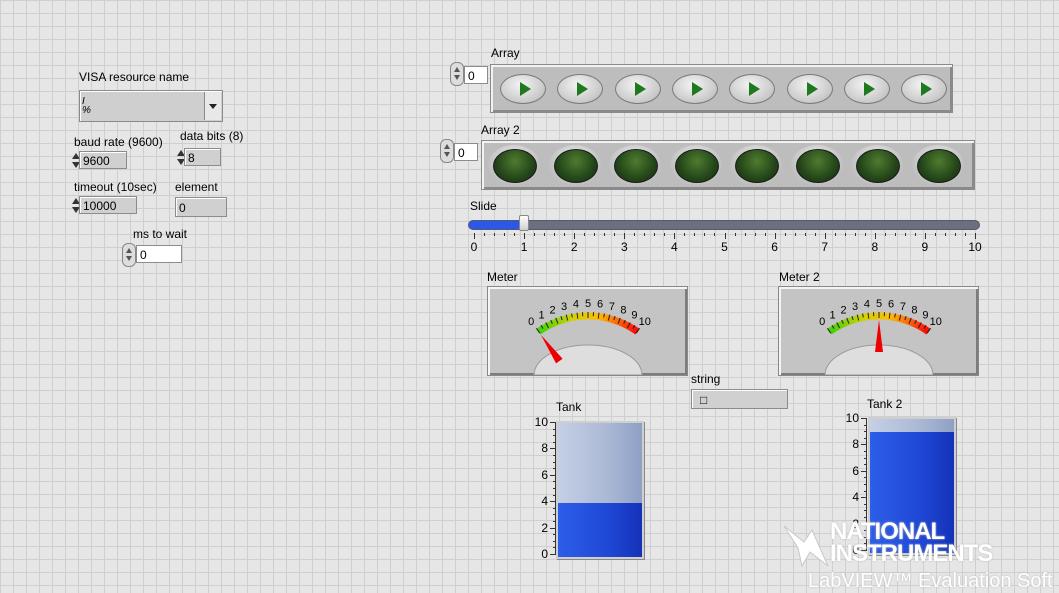 The width and height of the screenshot is (1059, 593). Describe the element at coordinates (466, 152) in the screenshot. I see `array-2-index-field: 0` at that location.